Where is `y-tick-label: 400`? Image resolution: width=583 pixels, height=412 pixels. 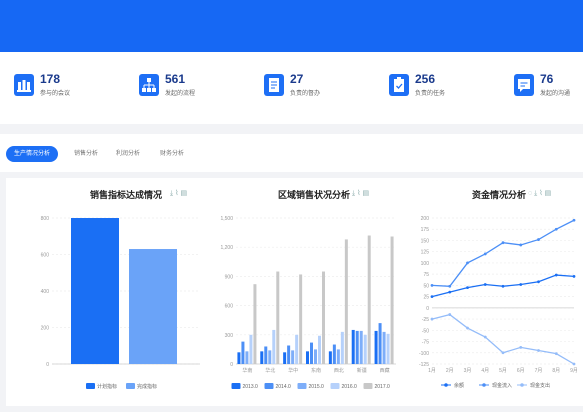 y-tick-label: 400 is located at coordinates (45, 292).